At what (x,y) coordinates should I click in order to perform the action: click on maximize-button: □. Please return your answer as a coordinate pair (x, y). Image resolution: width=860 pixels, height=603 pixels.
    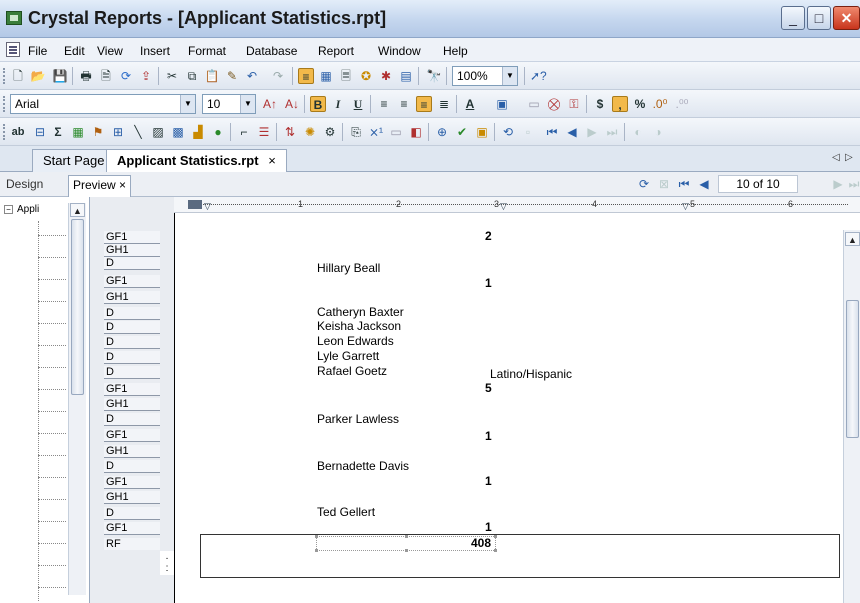
    Looking at the image, I should click on (819, 18).